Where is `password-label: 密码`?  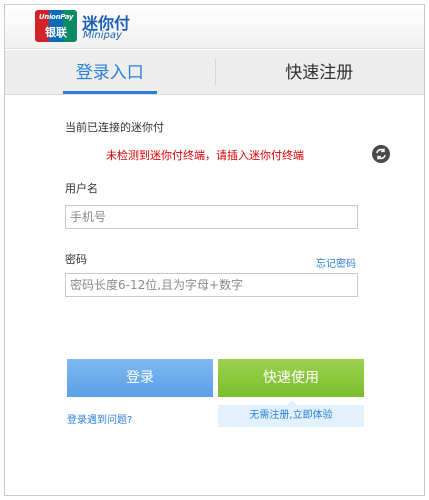 password-label: 密码 is located at coordinates (76, 259).